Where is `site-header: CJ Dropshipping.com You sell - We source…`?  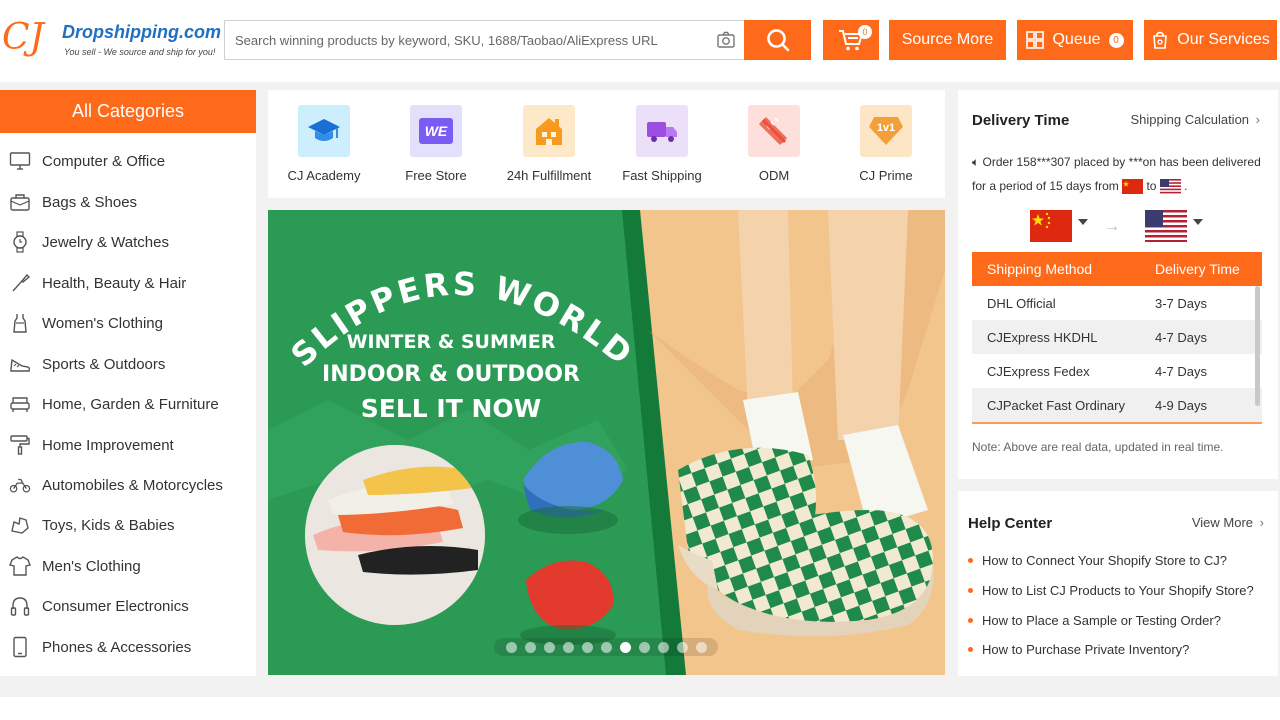
site-header: CJ Dropshipping.com You sell - We source… is located at coordinates (640, 41).